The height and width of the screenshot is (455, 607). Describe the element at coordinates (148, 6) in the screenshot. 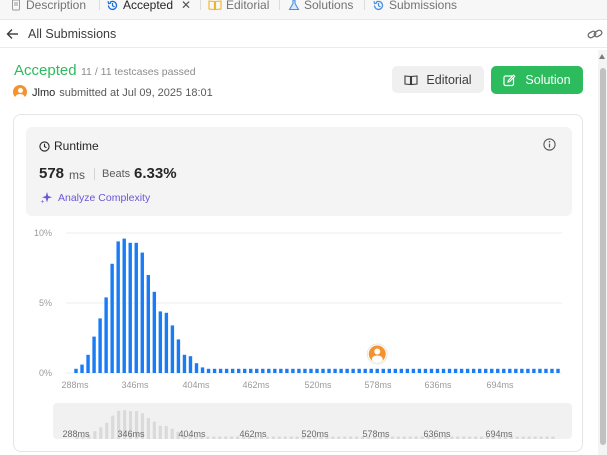

I see `tab-accepted: Accepted ✕` at that location.